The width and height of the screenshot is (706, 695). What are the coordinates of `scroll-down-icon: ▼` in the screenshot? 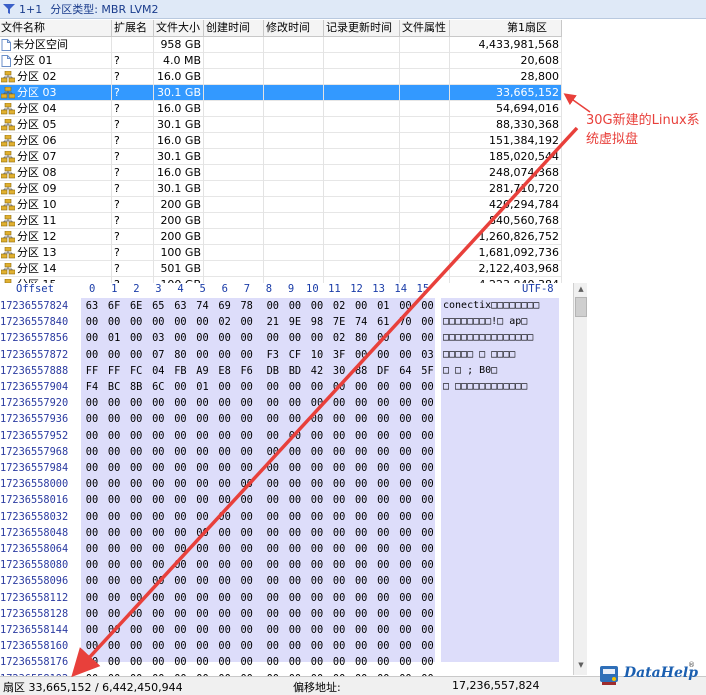 It's located at (581, 665).